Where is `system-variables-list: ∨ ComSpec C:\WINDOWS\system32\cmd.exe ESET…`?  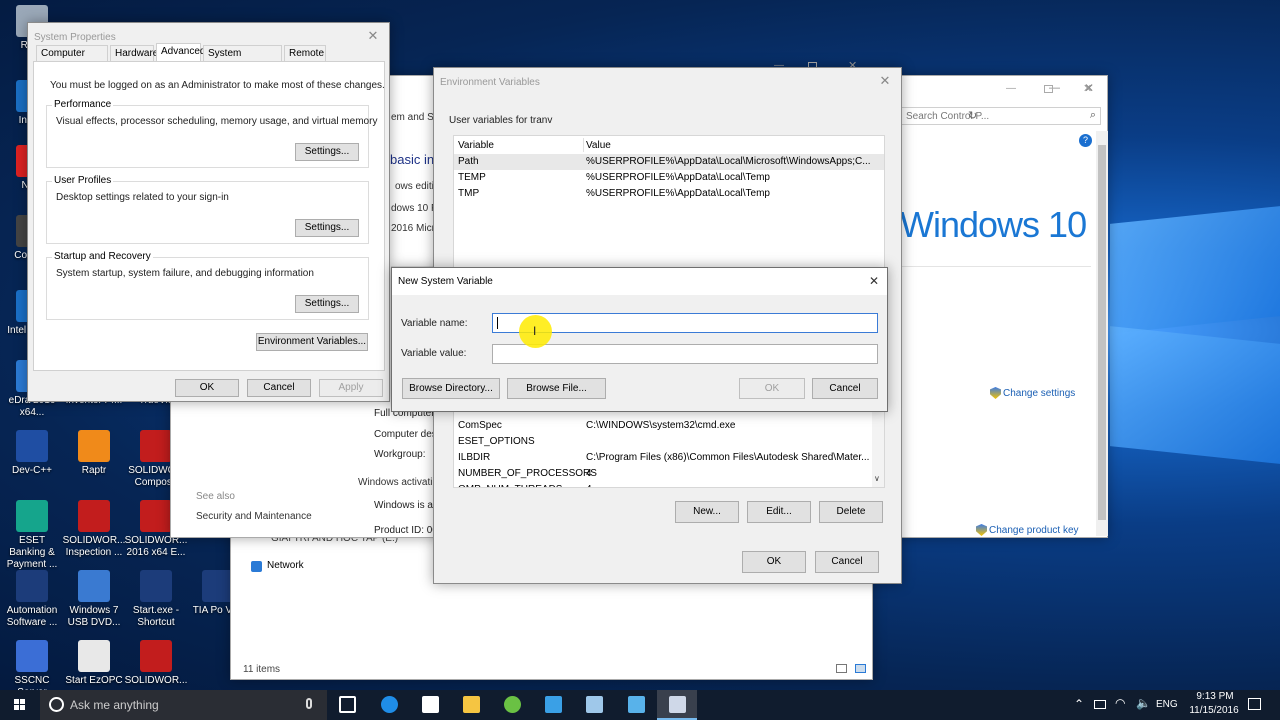 system-variables-list: ∨ ComSpec C:\WINDOWS\system32\cmd.exe ESET… is located at coordinates (669, 448).